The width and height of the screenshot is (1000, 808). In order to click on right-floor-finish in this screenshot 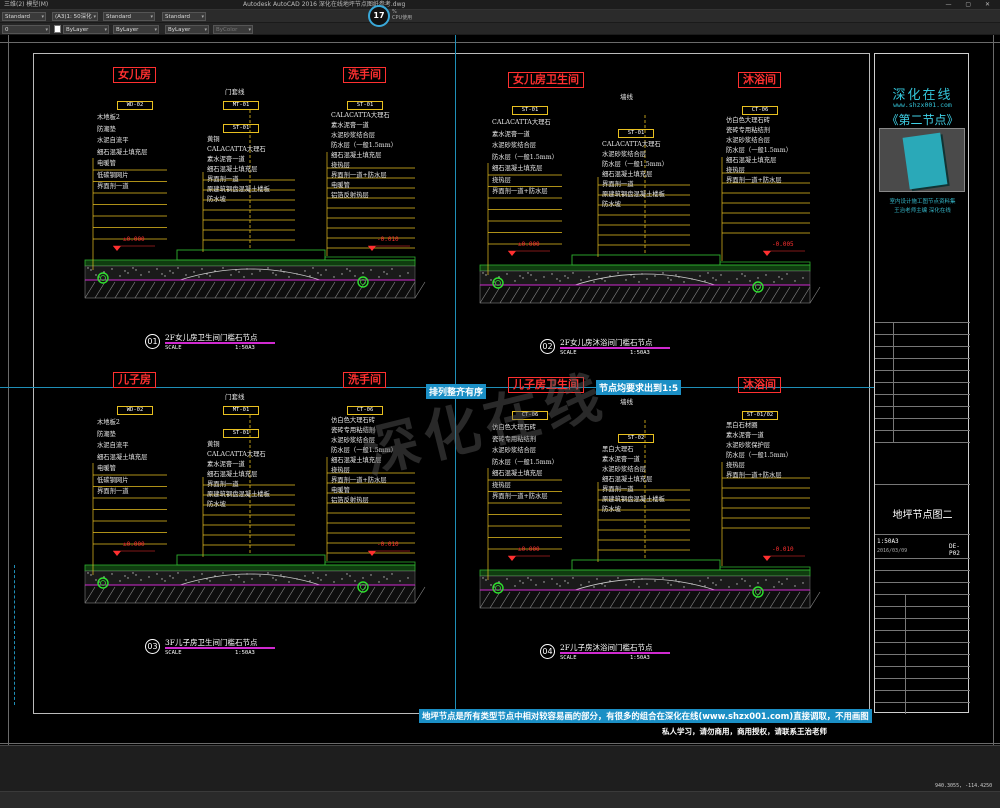, I will do `click(370, 258)`.